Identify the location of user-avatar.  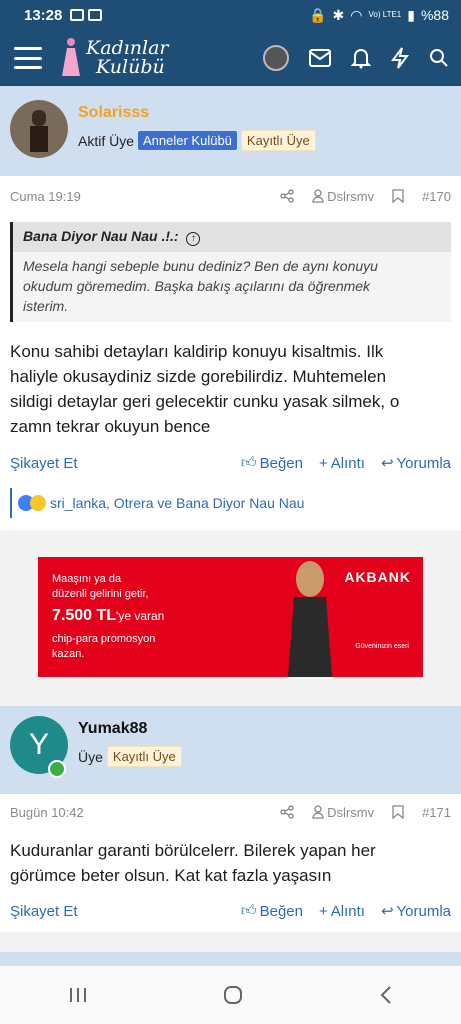
(276, 58).